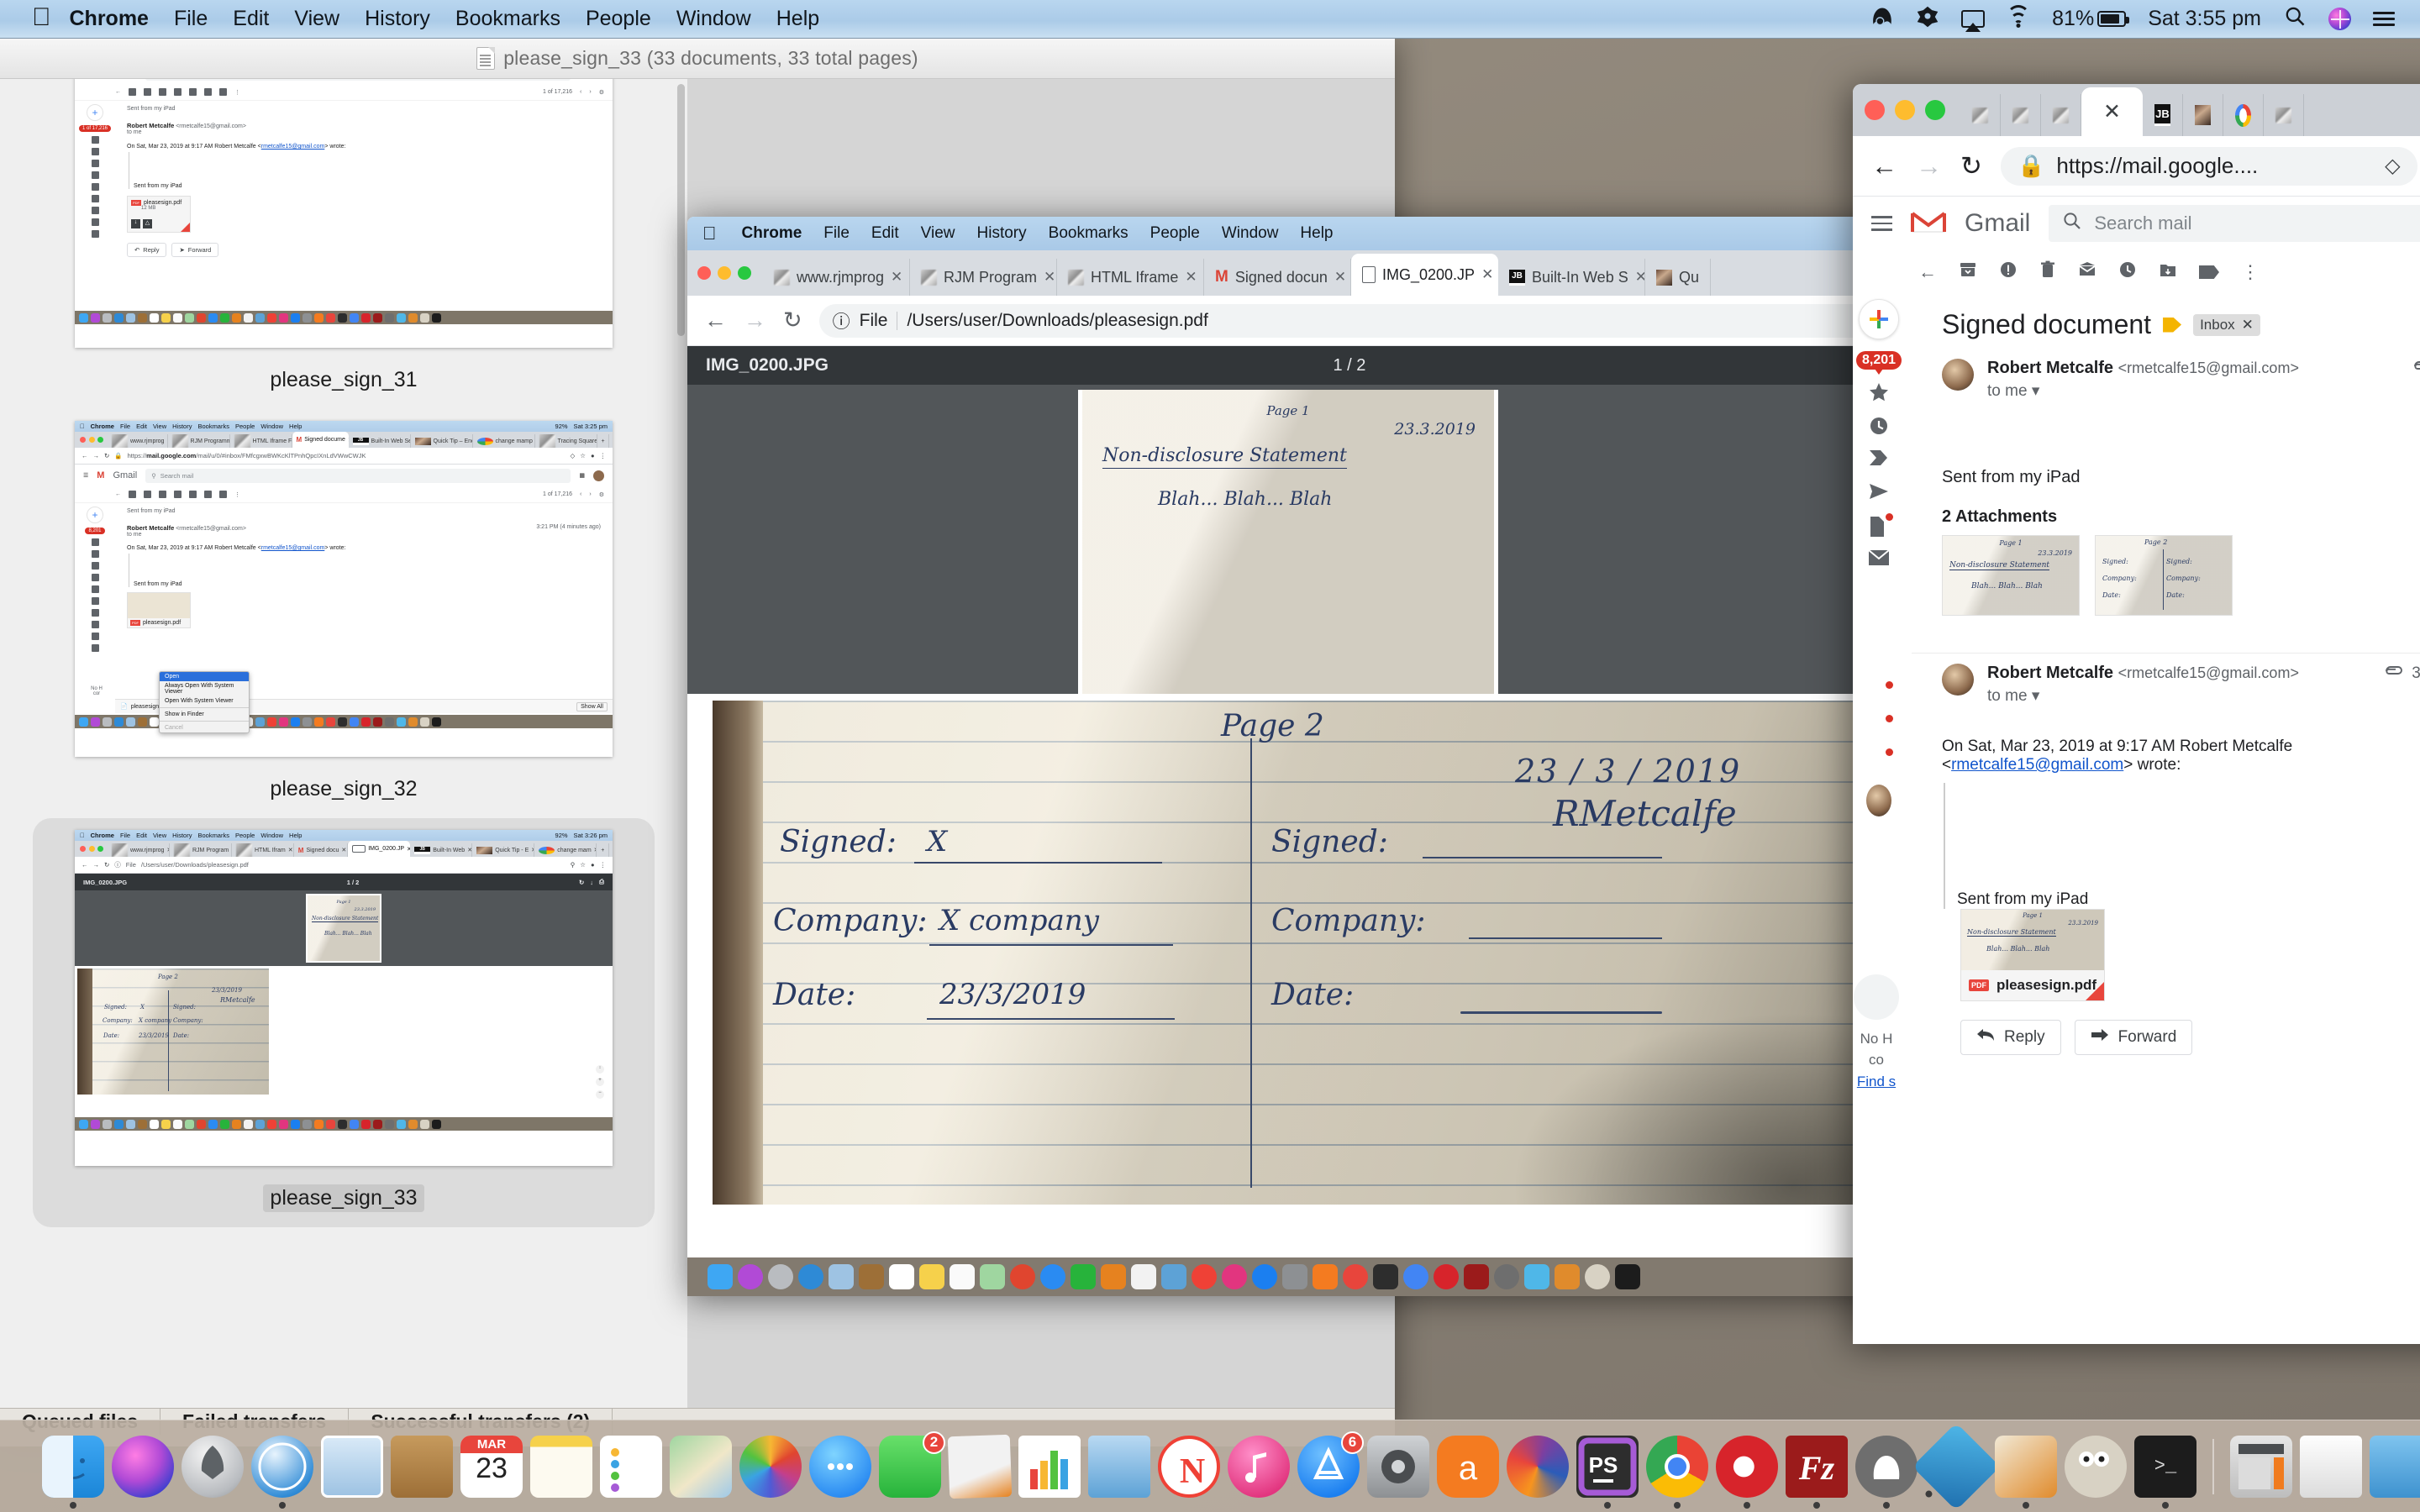  What do you see at coordinates (1908, 110) in the screenshot?
I see `window-controls` at bounding box center [1908, 110].